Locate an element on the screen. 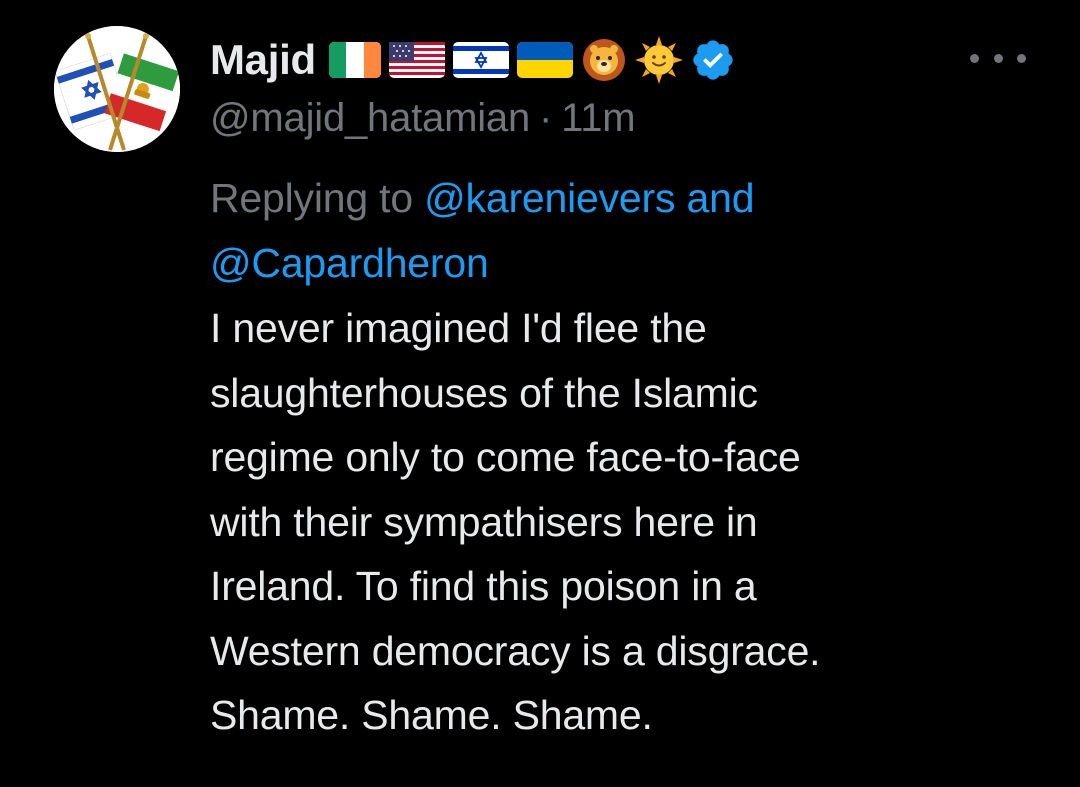  more-options-button is located at coordinates (998, 58).